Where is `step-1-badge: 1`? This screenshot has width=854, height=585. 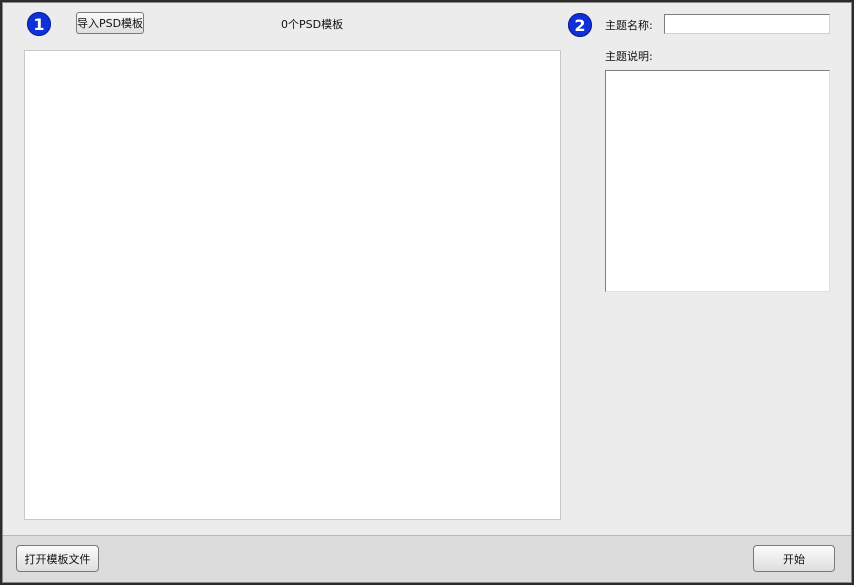
step-1-badge: 1 is located at coordinates (39, 24).